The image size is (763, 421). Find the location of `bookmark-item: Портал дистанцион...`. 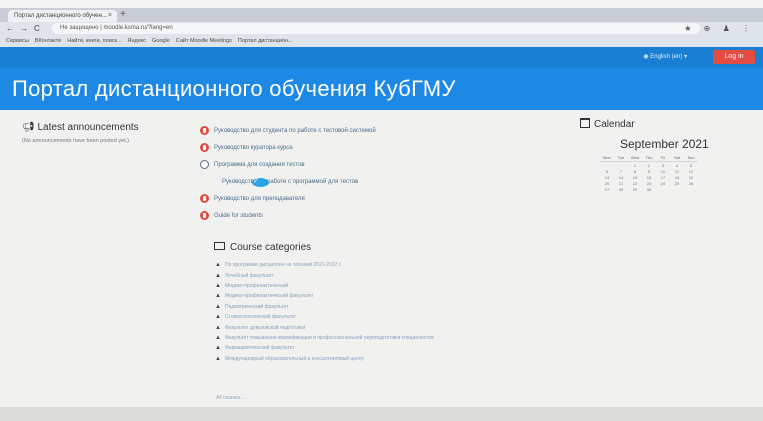

bookmark-item: Портал дистанцион... is located at coordinates (265, 41).